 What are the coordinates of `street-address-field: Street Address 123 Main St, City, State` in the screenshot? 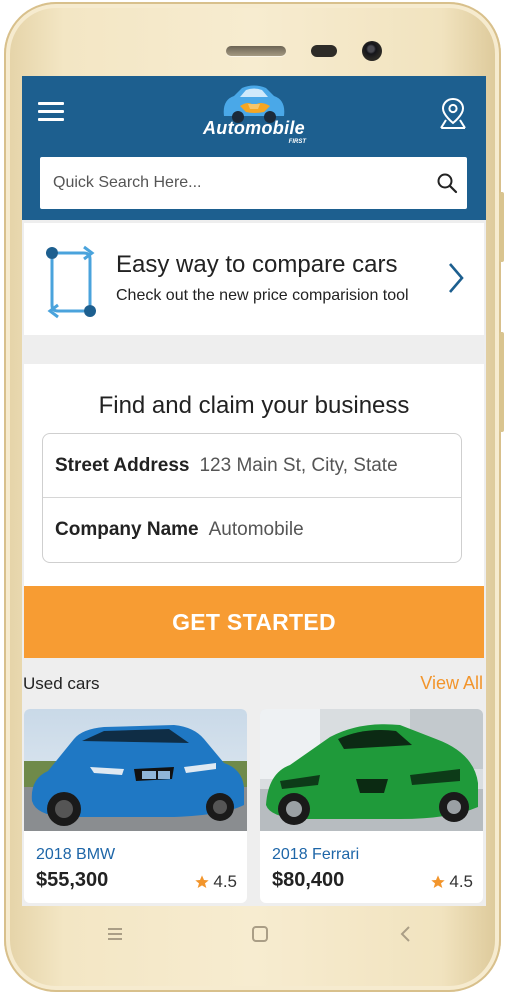 It's located at (252, 466).